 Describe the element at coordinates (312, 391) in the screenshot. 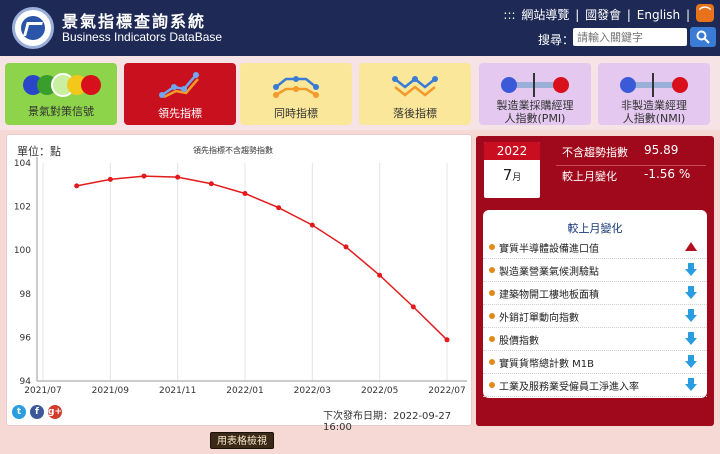

I see `x-tick-label: 2022/03` at that location.